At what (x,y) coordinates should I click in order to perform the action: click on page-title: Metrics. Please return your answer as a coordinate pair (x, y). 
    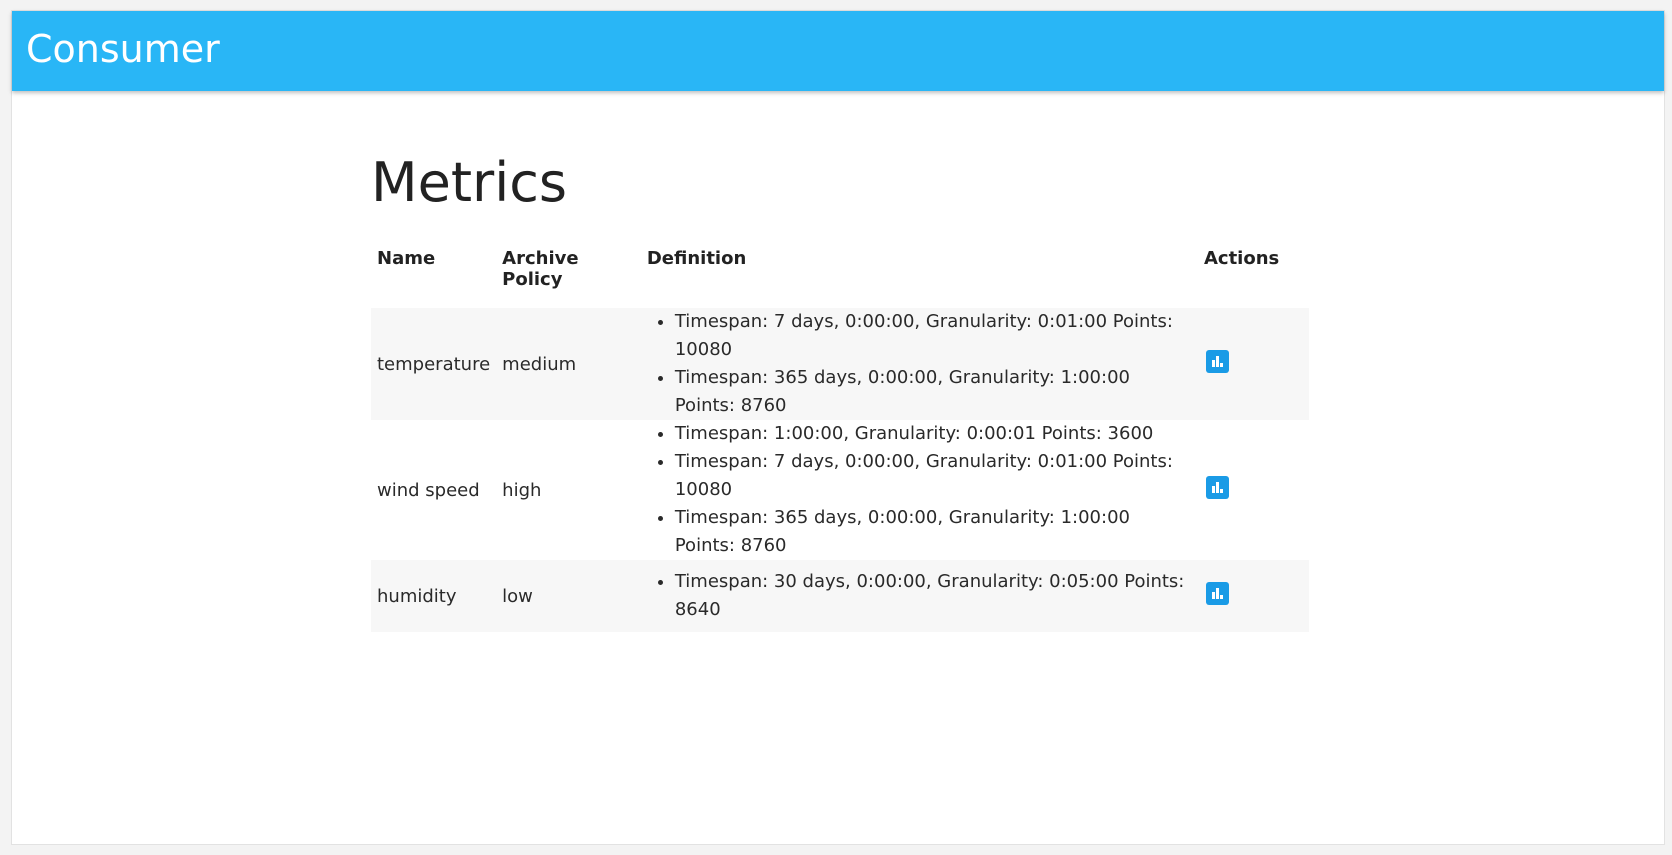
    Looking at the image, I should click on (469, 182).